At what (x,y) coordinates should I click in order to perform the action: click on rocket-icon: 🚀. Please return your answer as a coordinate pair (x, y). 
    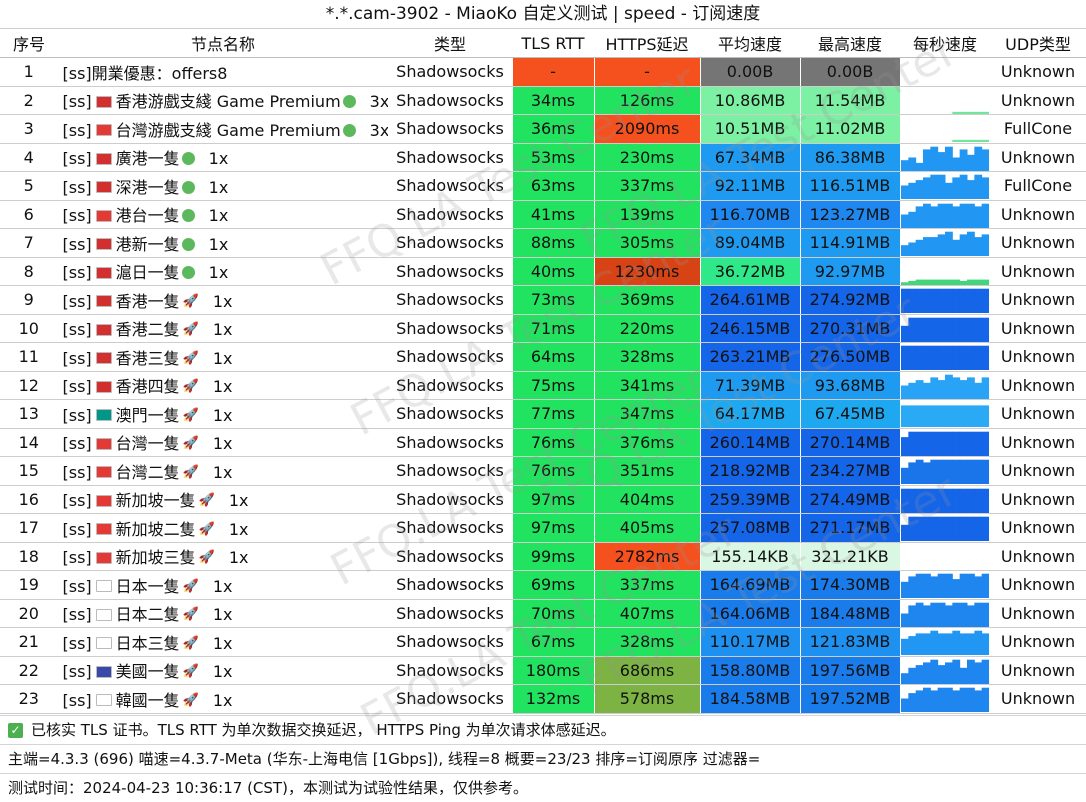
    Looking at the image, I should click on (190, 586).